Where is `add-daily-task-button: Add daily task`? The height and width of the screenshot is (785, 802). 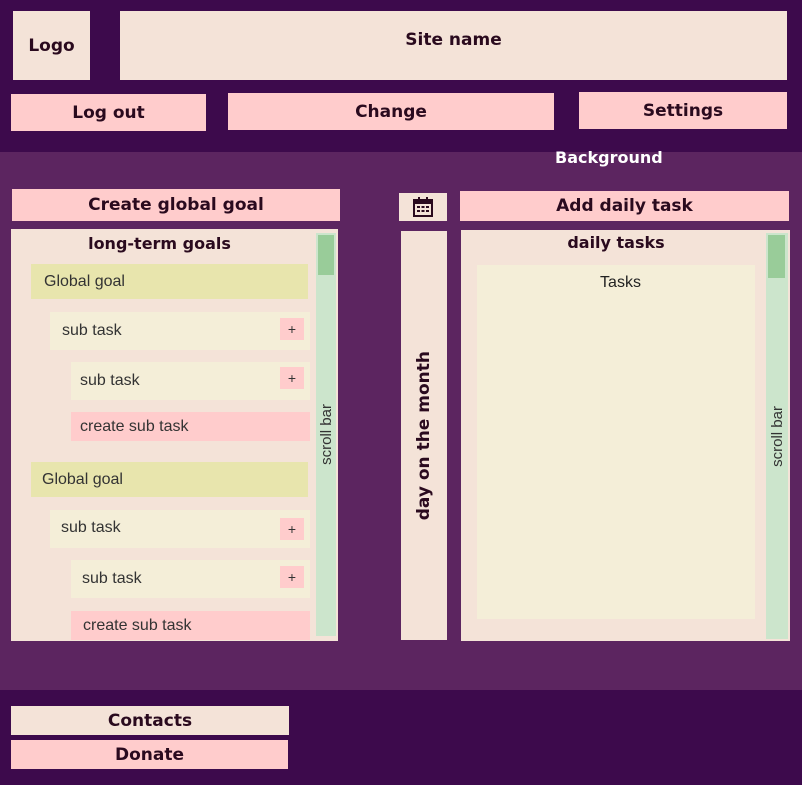 add-daily-task-button: Add daily task is located at coordinates (624, 206).